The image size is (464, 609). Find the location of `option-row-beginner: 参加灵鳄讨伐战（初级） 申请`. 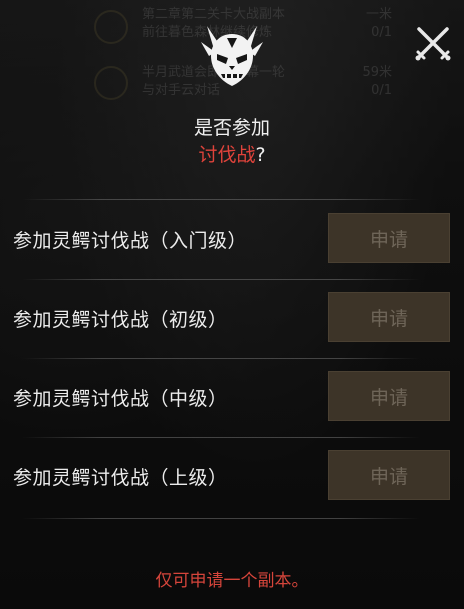

option-row-beginner: 参加灵鳄讨伐战（初级） 申请 is located at coordinates (232, 318).